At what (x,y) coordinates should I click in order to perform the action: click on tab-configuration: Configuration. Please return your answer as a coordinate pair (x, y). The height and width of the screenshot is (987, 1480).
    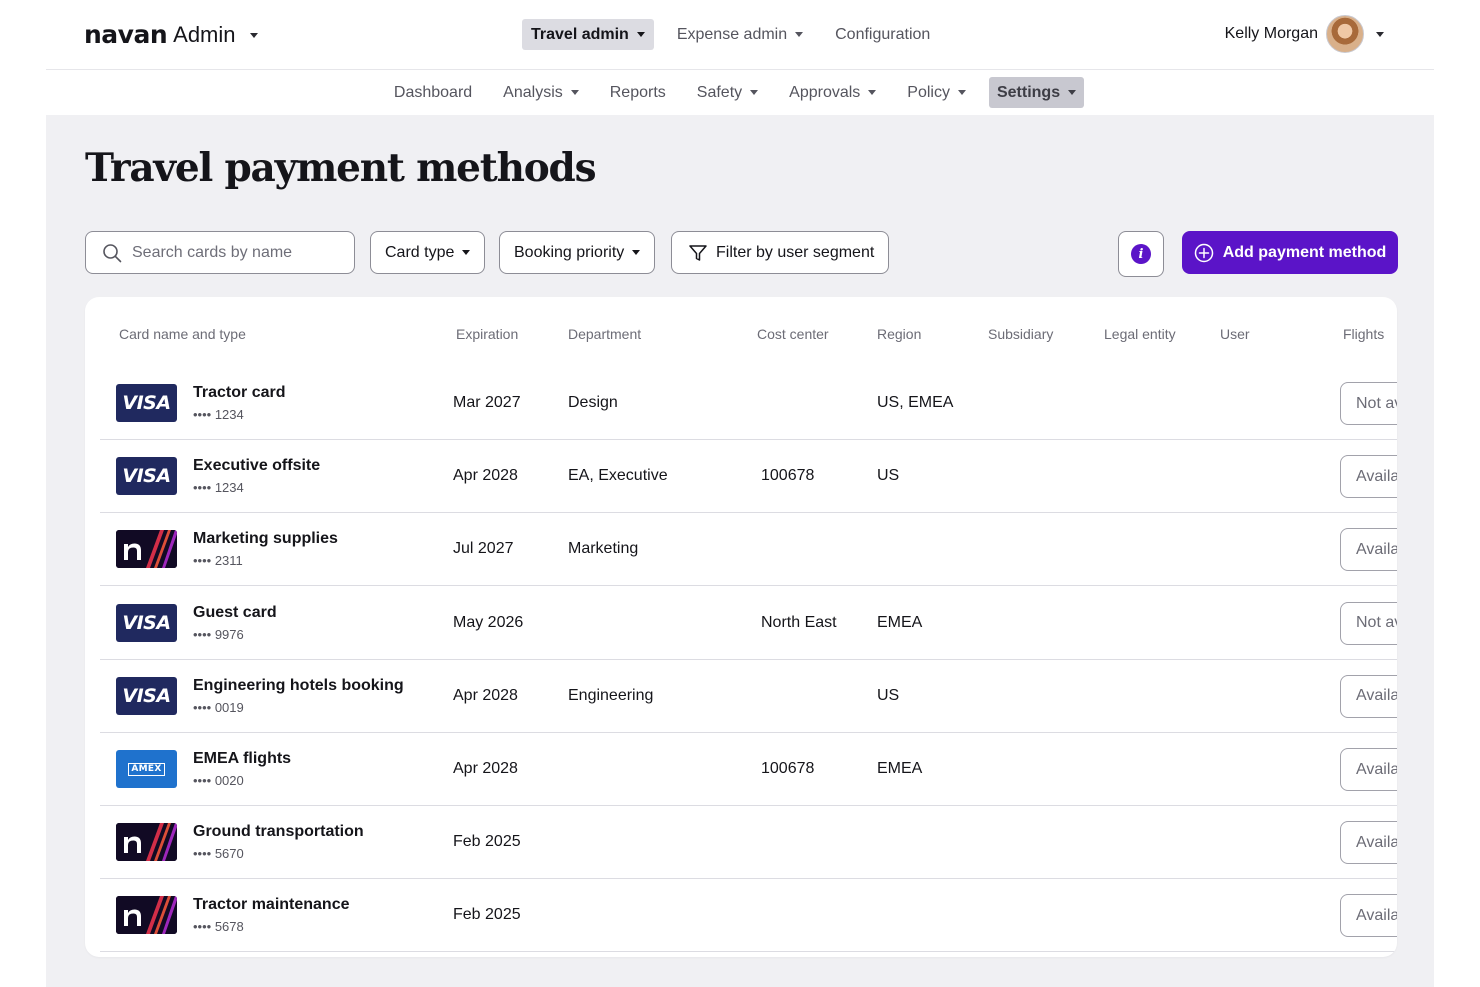
    Looking at the image, I should click on (882, 34).